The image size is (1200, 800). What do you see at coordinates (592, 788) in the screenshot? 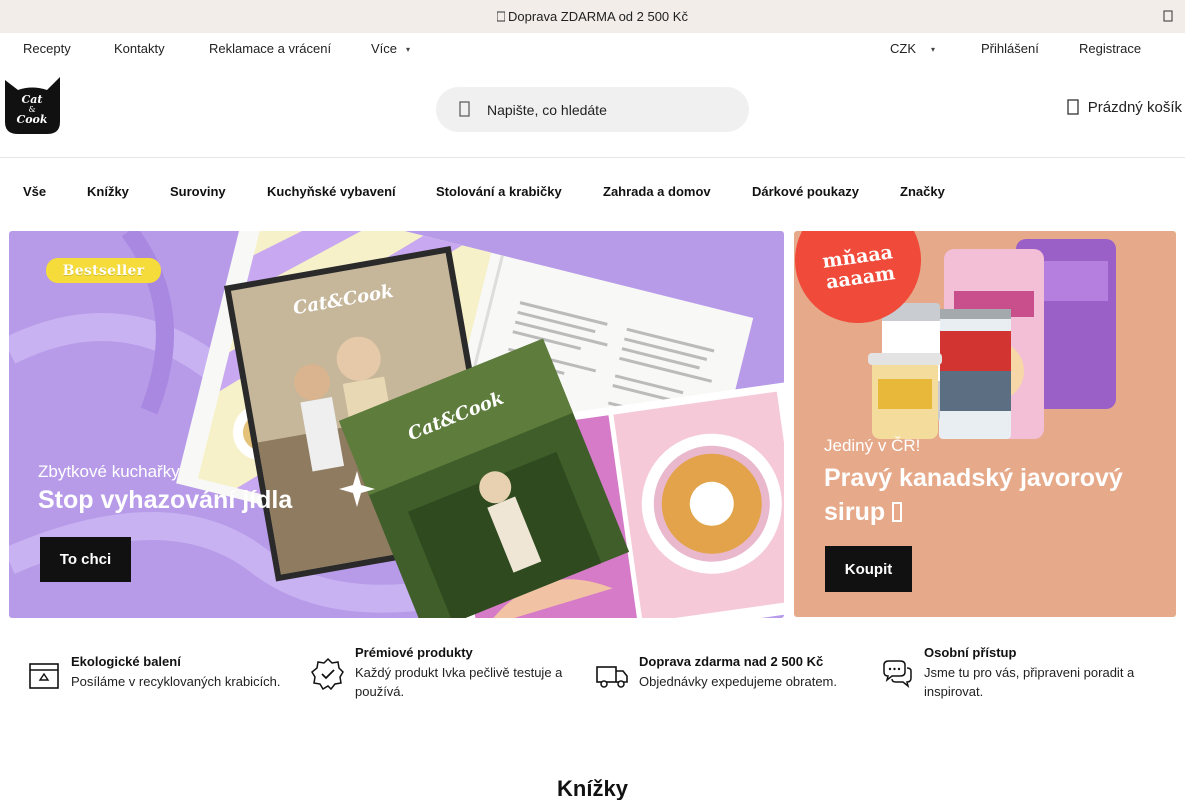
I see `section-title-books: Knížky` at bounding box center [592, 788].